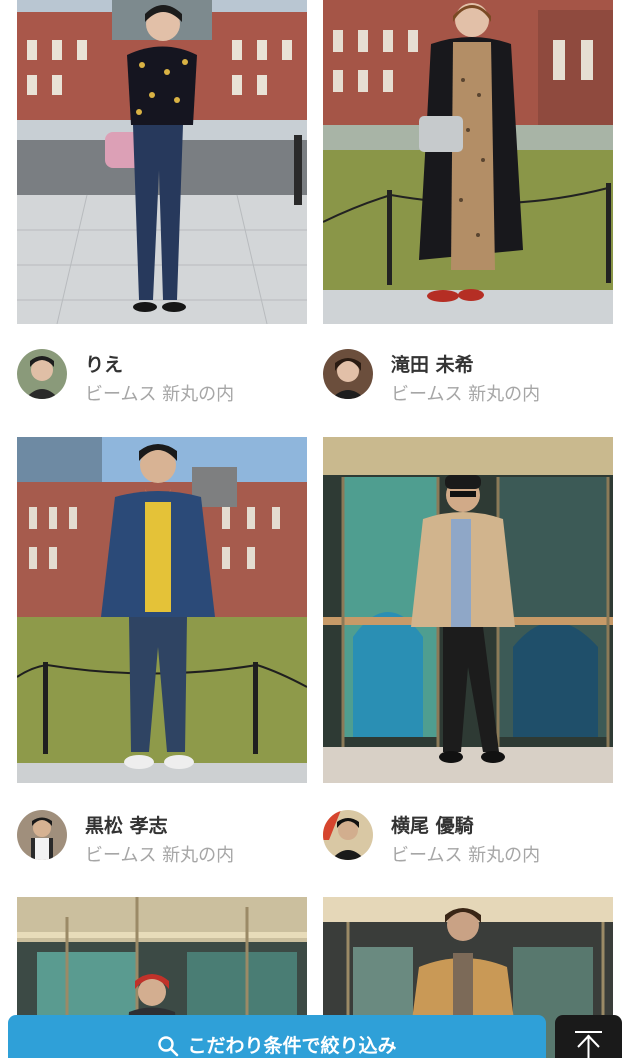 The height and width of the screenshot is (1058, 630). Describe the element at coordinates (432, 826) in the screenshot. I see `staff-name: 横尾 優騎` at that location.